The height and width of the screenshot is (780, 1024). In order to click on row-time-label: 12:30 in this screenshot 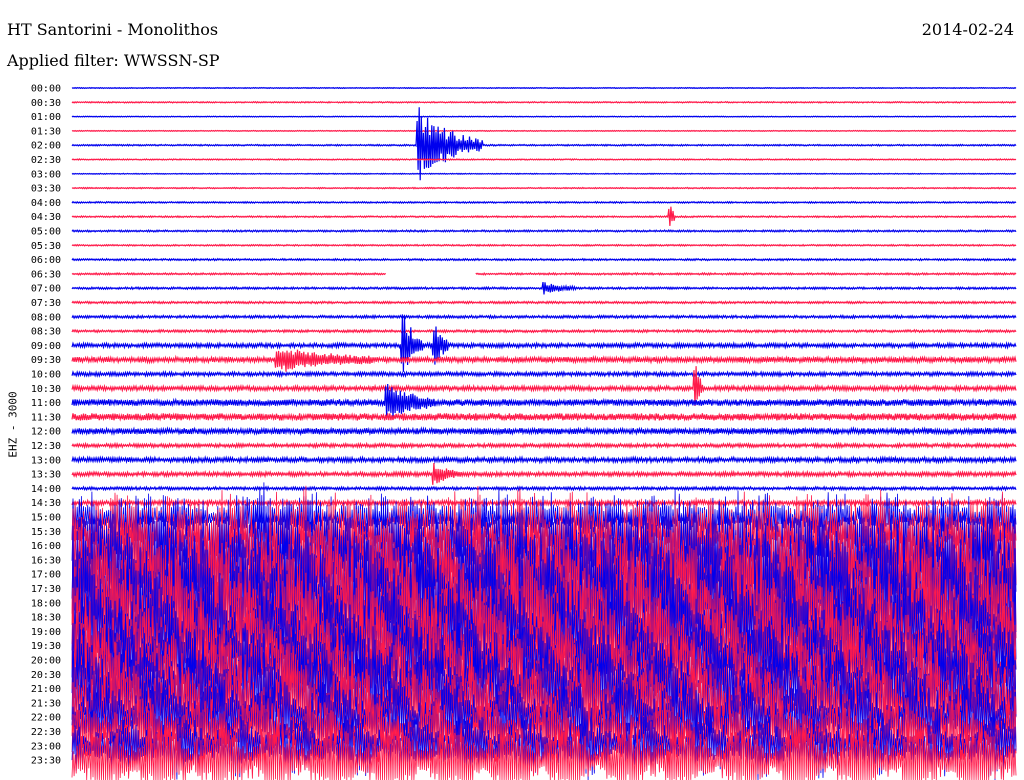, I will do `click(46, 446)`.